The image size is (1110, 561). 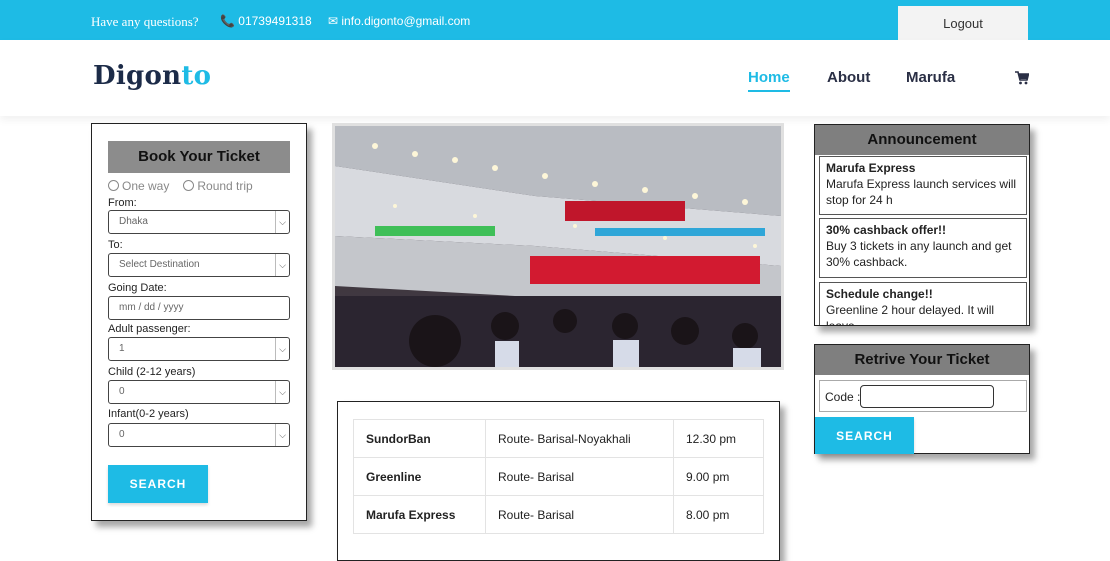 I want to click on launch-time: 9.00 pm, so click(x=718, y=476).